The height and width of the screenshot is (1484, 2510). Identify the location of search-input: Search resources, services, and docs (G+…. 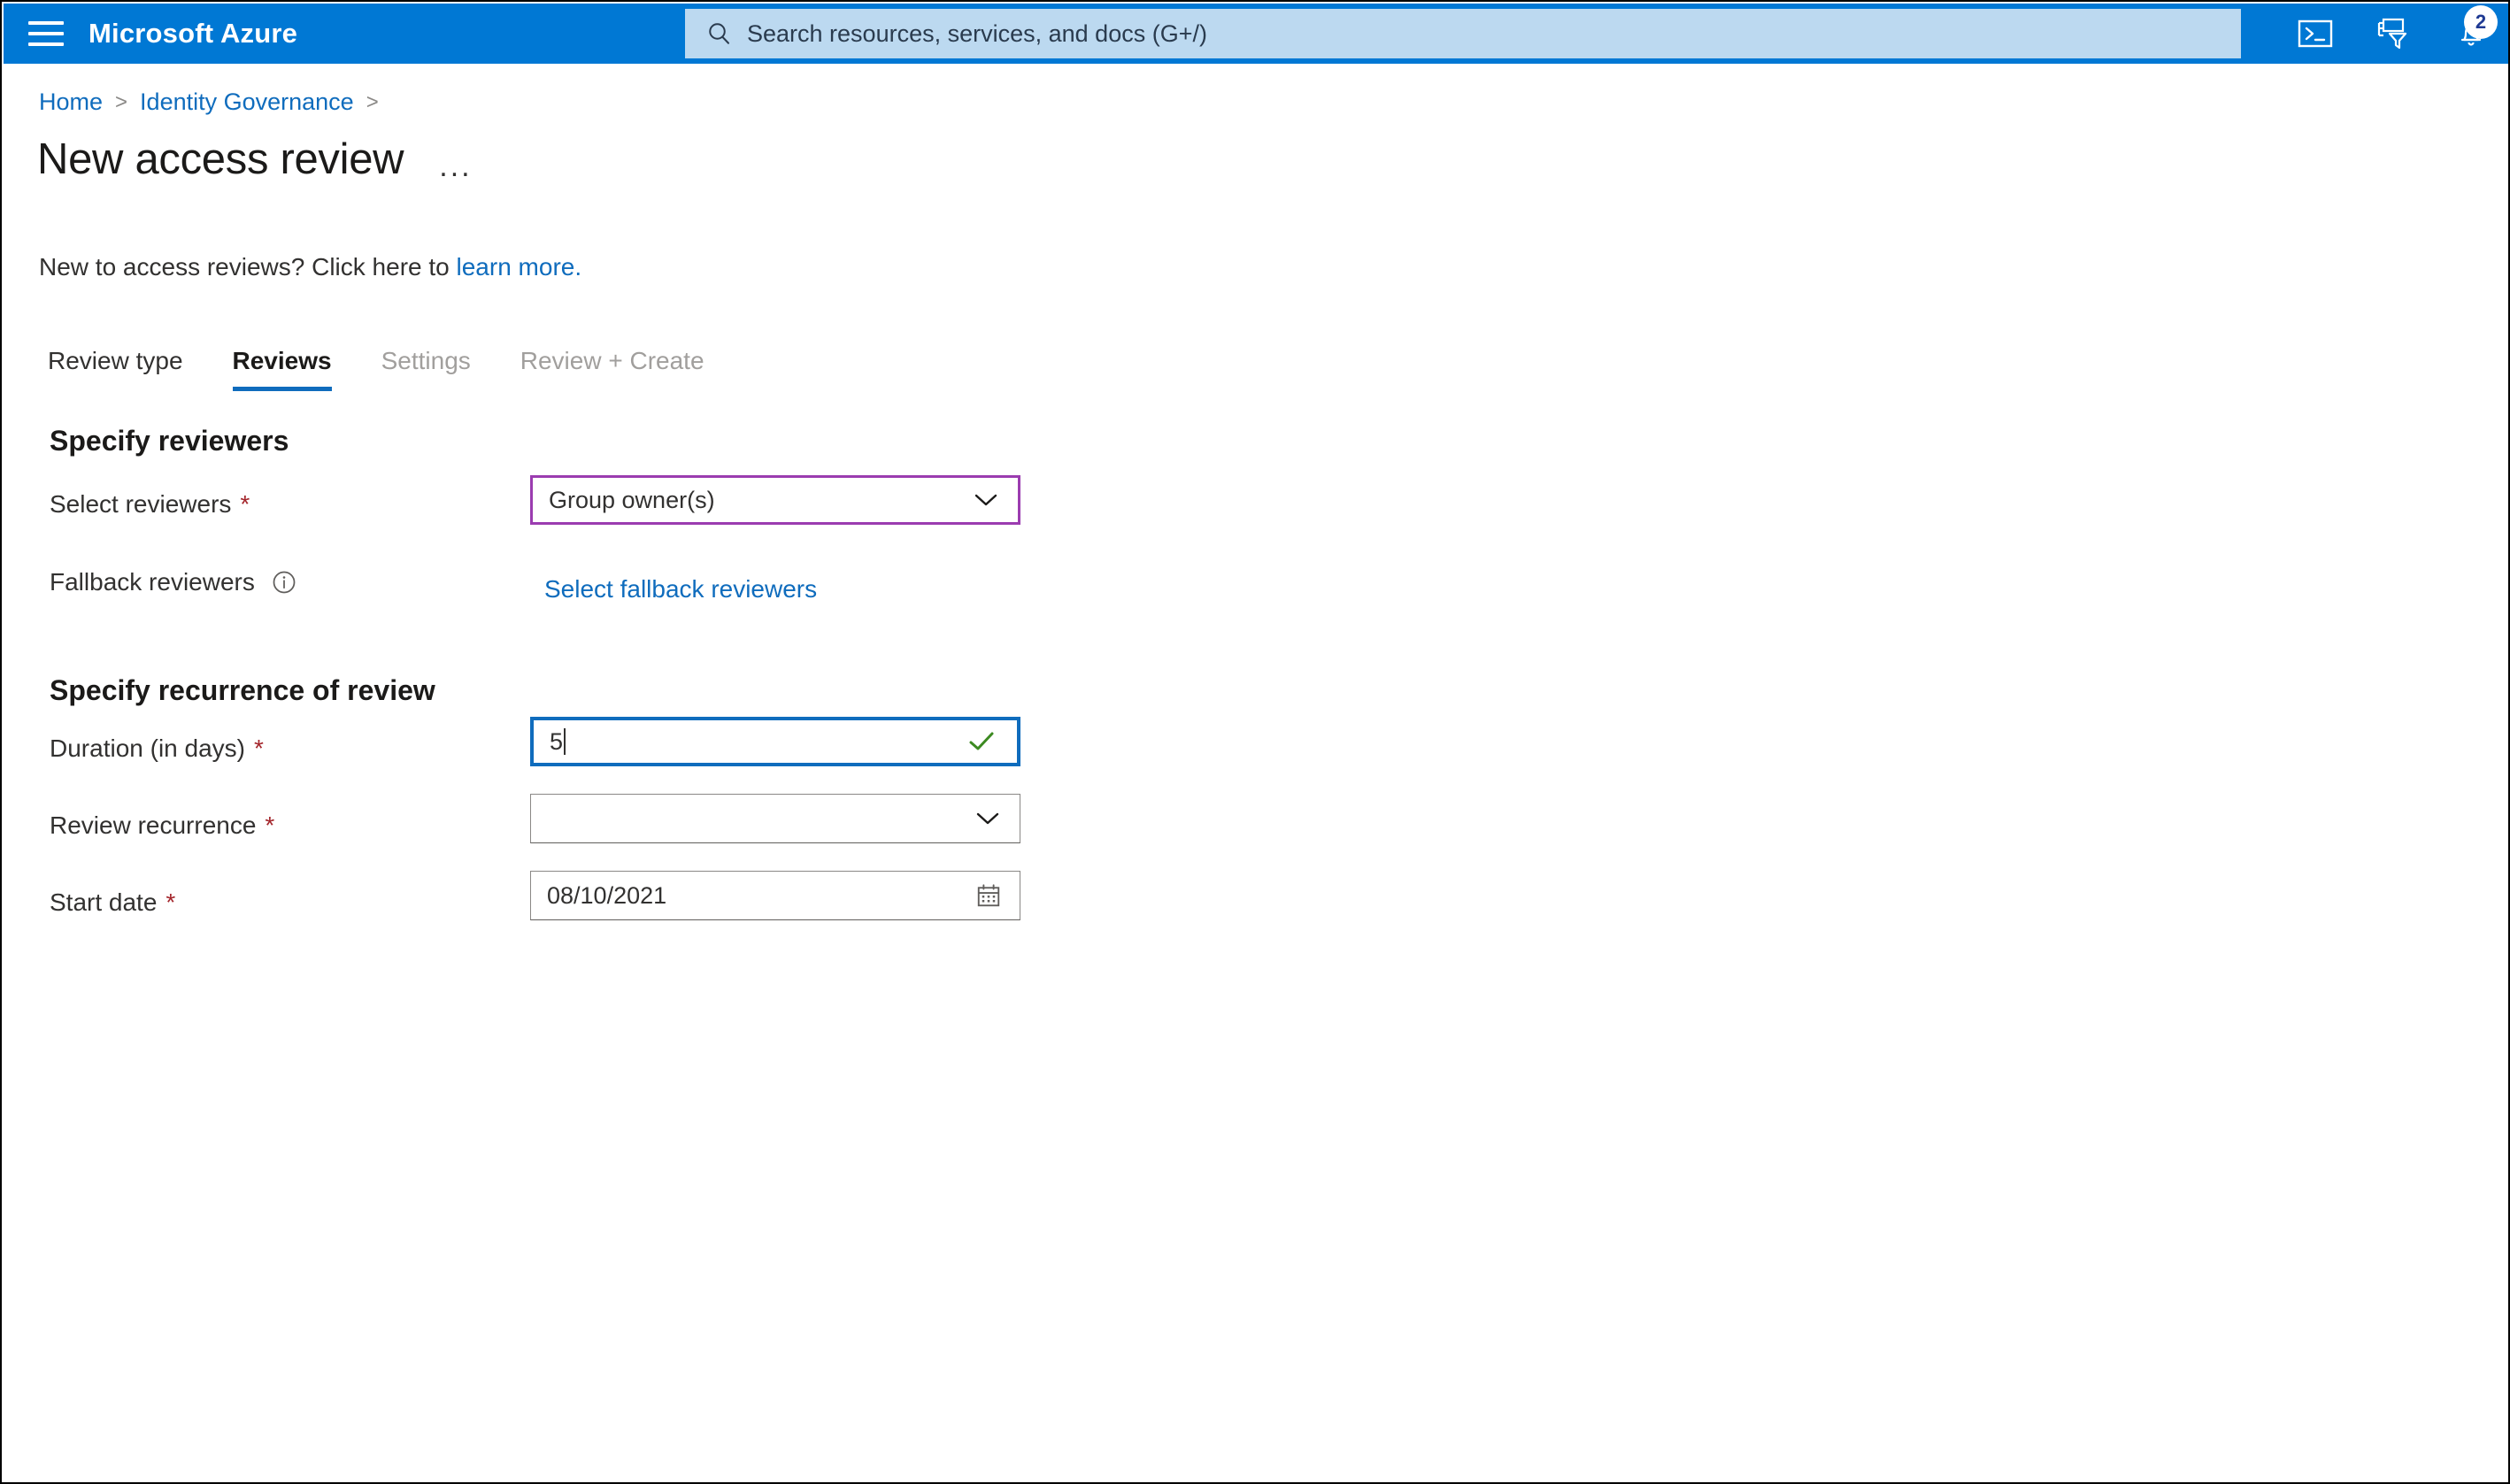
(977, 34).